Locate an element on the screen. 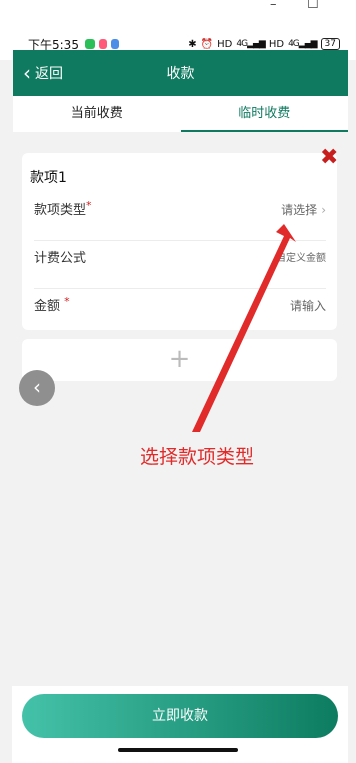 This screenshot has height=763, width=356. floating-back-button: ‹ is located at coordinates (37, 388).